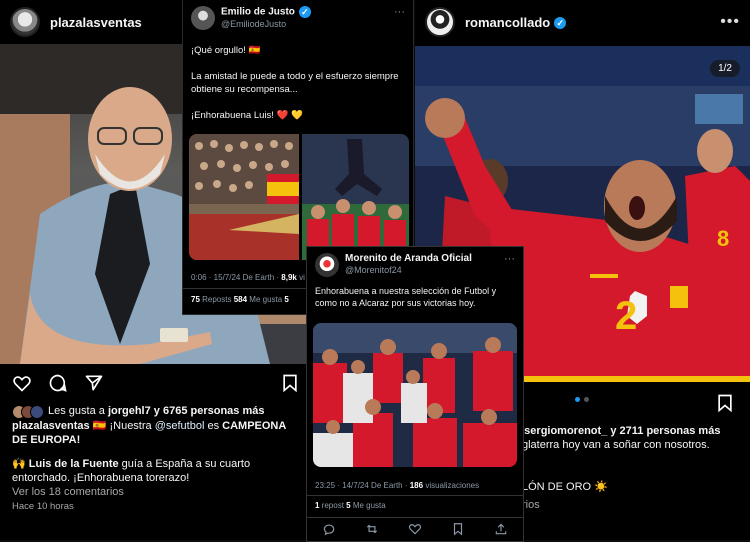 This screenshot has height=542, width=750. Describe the element at coordinates (51, 426) in the screenshot. I see `caption-username: plazalasventas` at that location.